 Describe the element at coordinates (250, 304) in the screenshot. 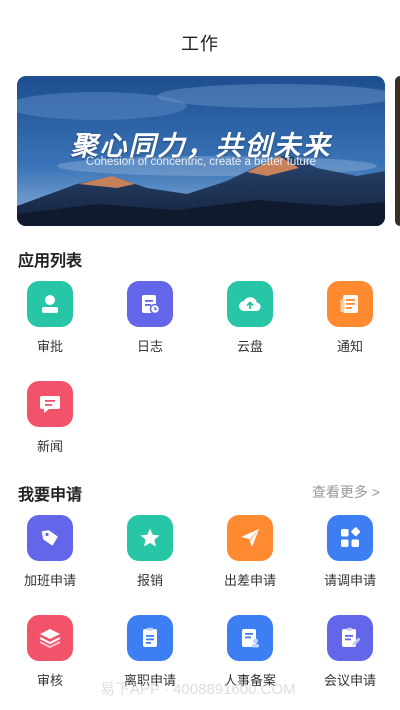

I see `cloud-upload-icon` at that location.